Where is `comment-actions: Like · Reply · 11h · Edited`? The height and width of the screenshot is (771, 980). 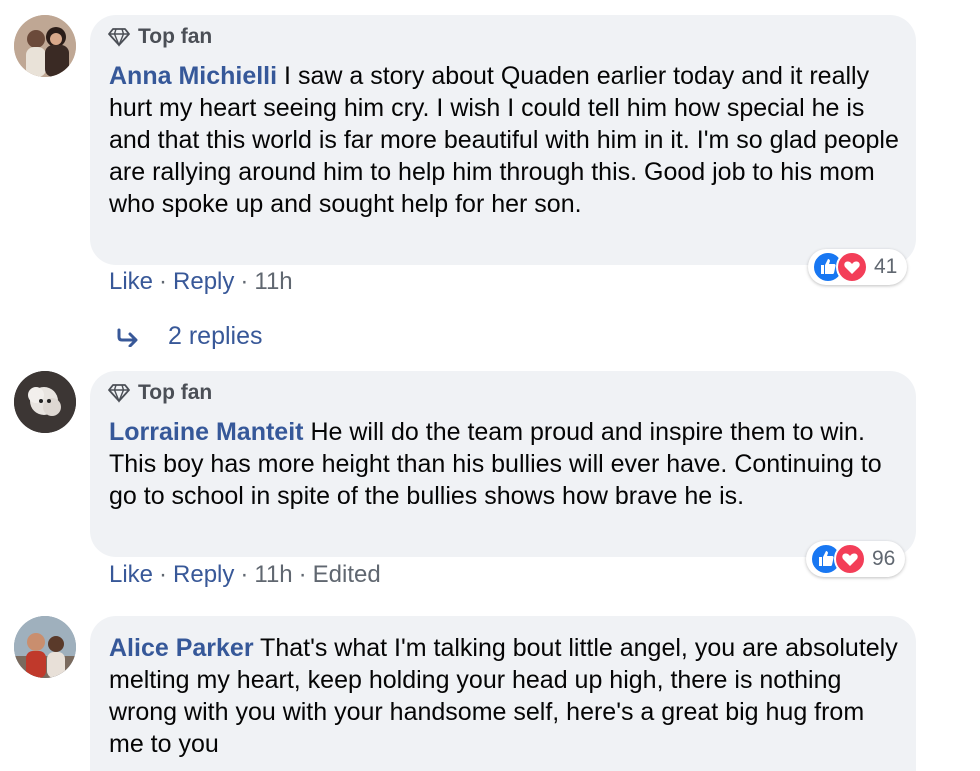 comment-actions: Like · Reply · 11h · Edited is located at coordinates (245, 575).